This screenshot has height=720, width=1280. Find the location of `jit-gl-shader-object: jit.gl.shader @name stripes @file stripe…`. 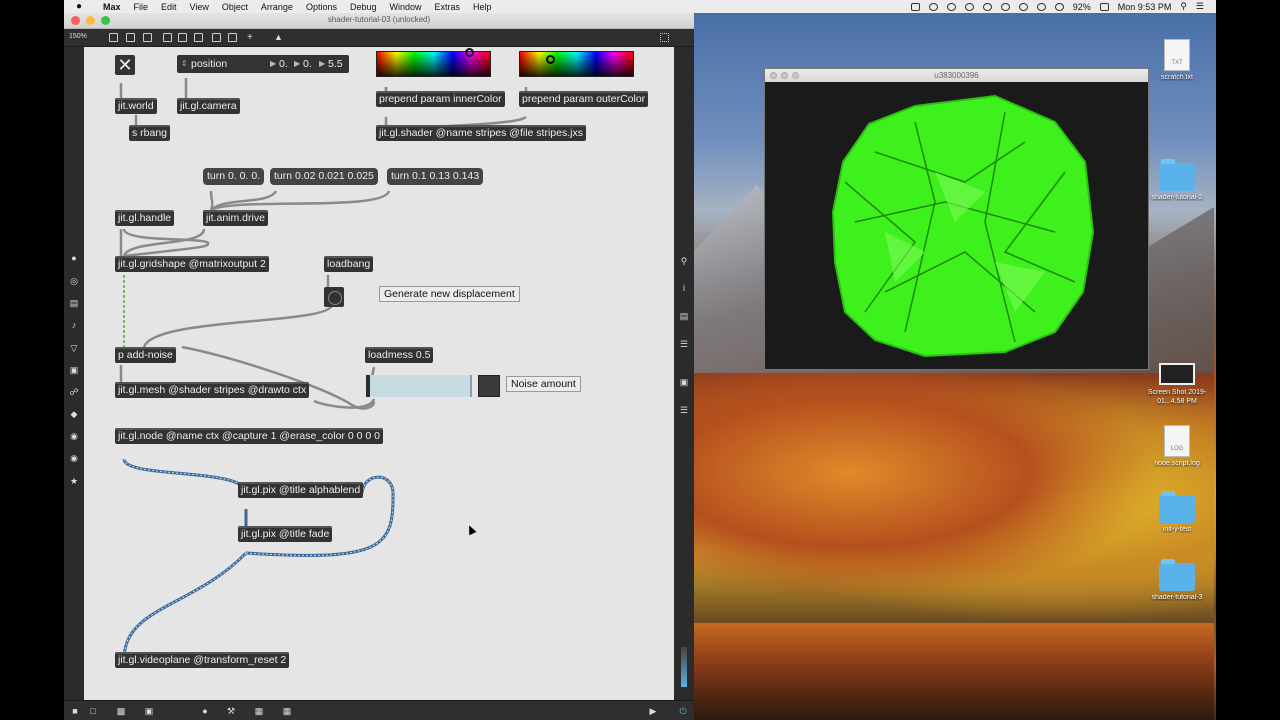

jit-gl-shader-object: jit.gl.shader @name stripes @file stripe… is located at coordinates (481, 133).